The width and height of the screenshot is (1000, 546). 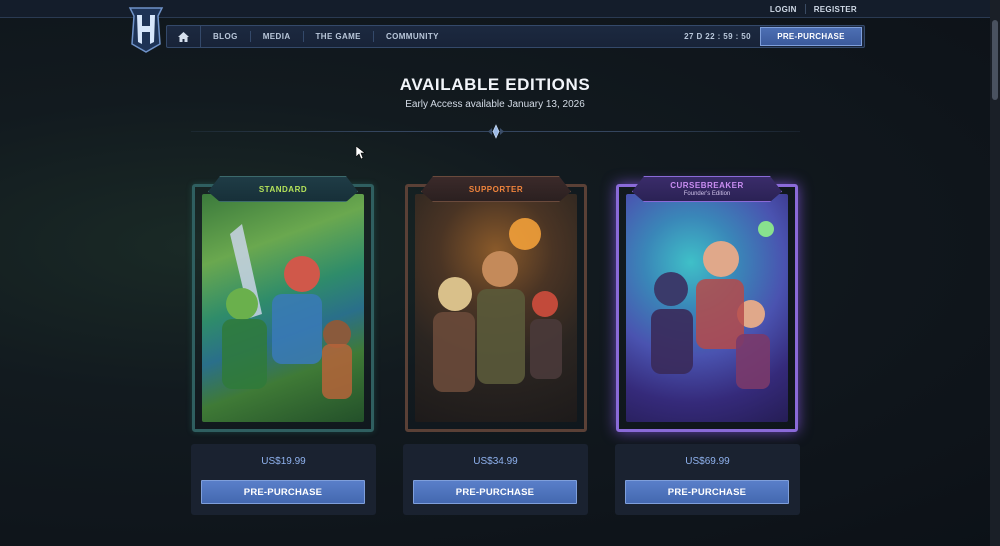 What do you see at coordinates (412, 36) in the screenshot?
I see `nav-community: COMMUNITY` at bounding box center [412, 36].